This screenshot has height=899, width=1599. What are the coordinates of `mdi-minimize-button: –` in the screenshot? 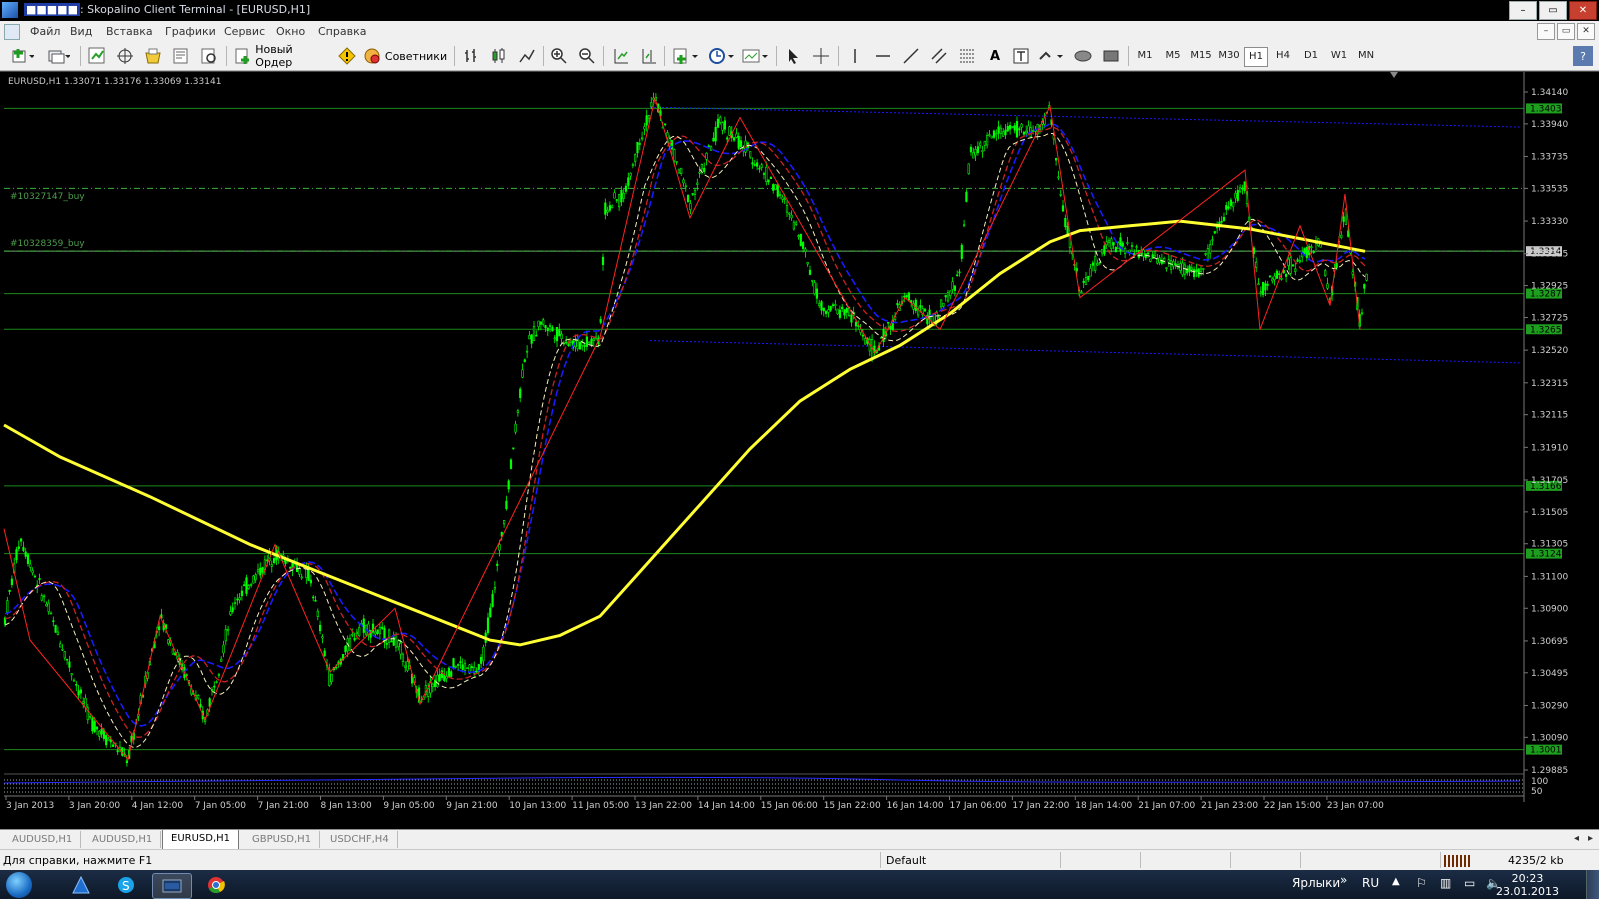 It's located at (1546, 31).